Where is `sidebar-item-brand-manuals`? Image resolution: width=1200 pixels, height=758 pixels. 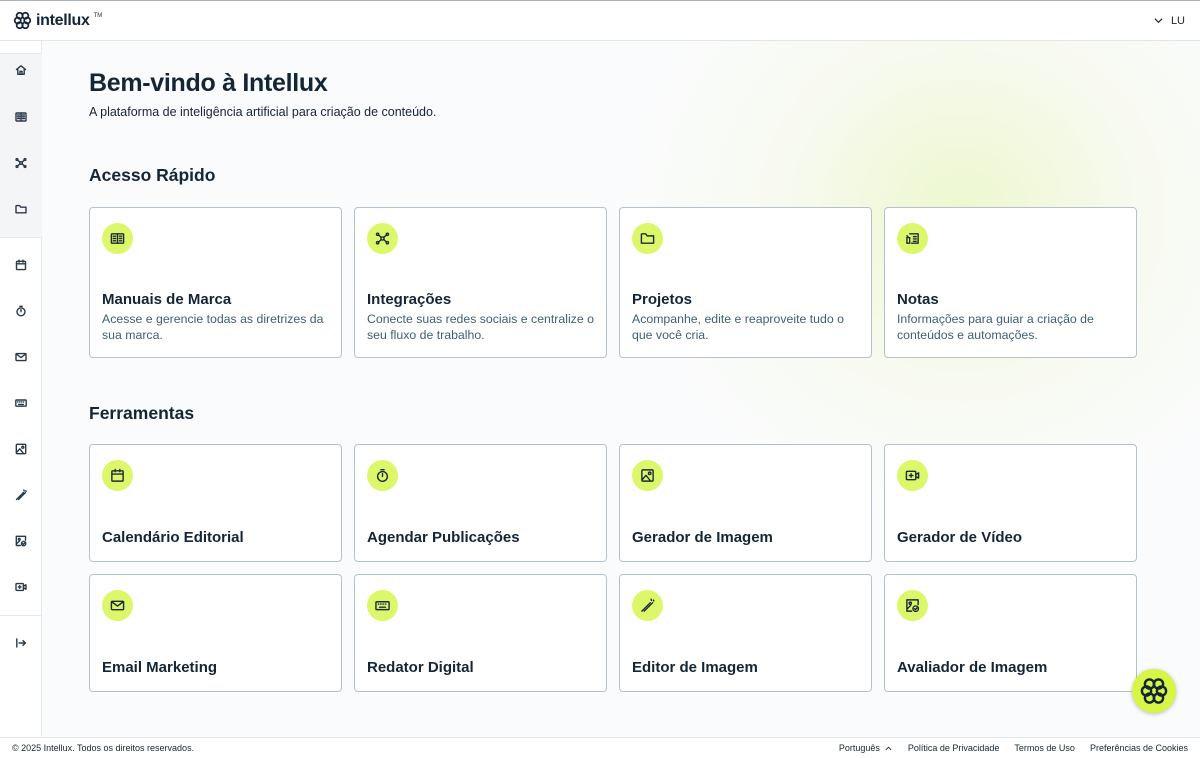 sidebar-item-brand-manuals is located at coordinates (21, 117).